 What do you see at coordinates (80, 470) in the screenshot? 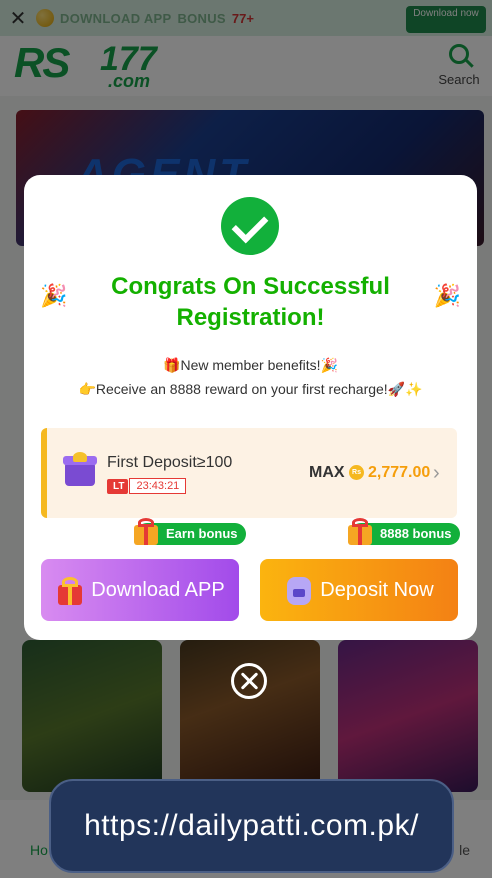
I see `treasure-box-icon` at bounding box center [80, 470].